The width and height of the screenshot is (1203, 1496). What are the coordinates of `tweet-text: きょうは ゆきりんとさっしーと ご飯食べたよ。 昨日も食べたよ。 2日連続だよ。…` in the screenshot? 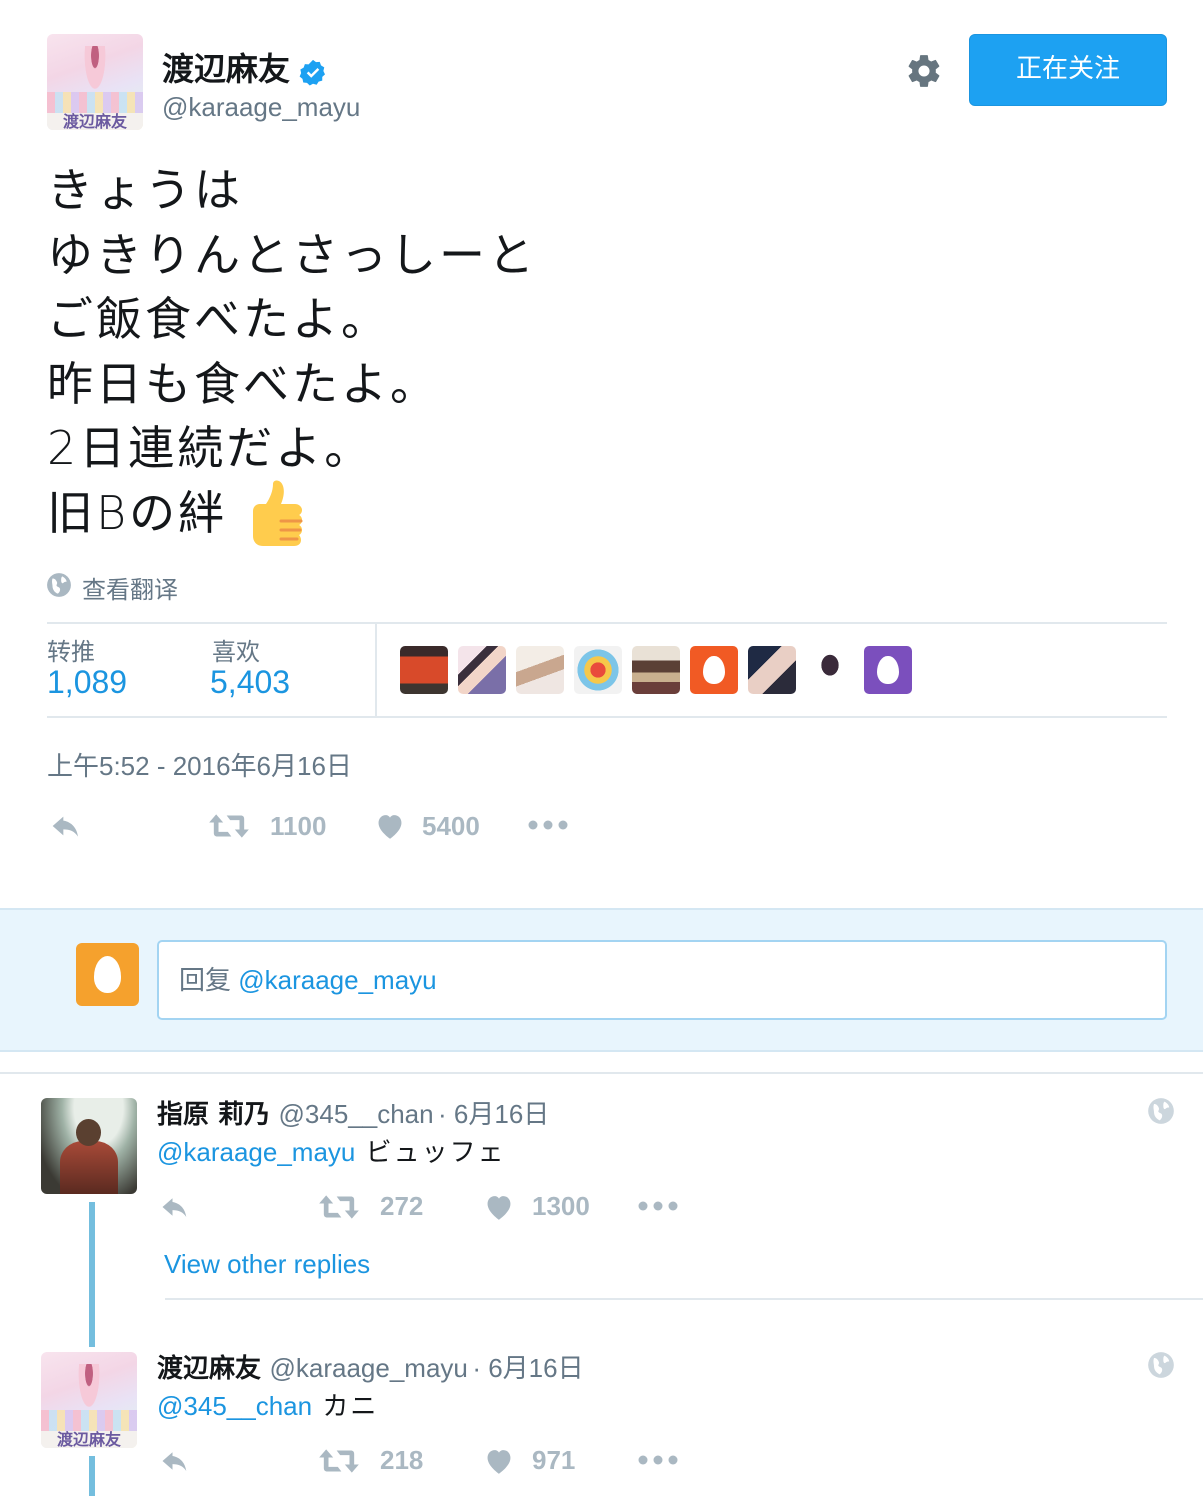 It's located at (292, 352).